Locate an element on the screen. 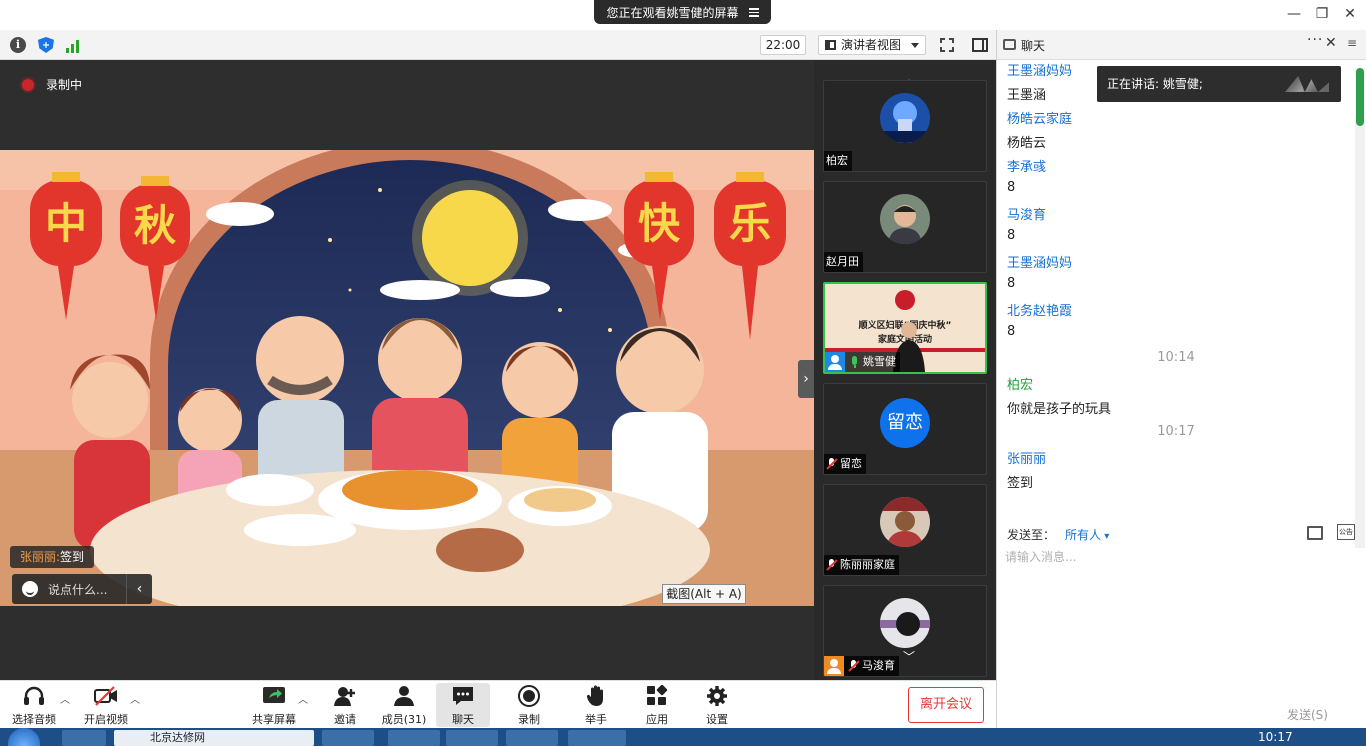 Image resolution: width=1366 pixels, height=746 pixels. share-options-chevron: ︿ is located at coordinates (303, 698).